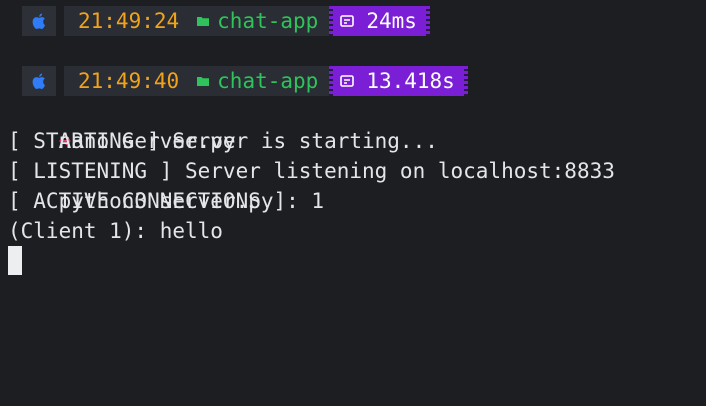  I want to click on prompt-info-segment: 21:49:40 chat-app, so click(198, 81).